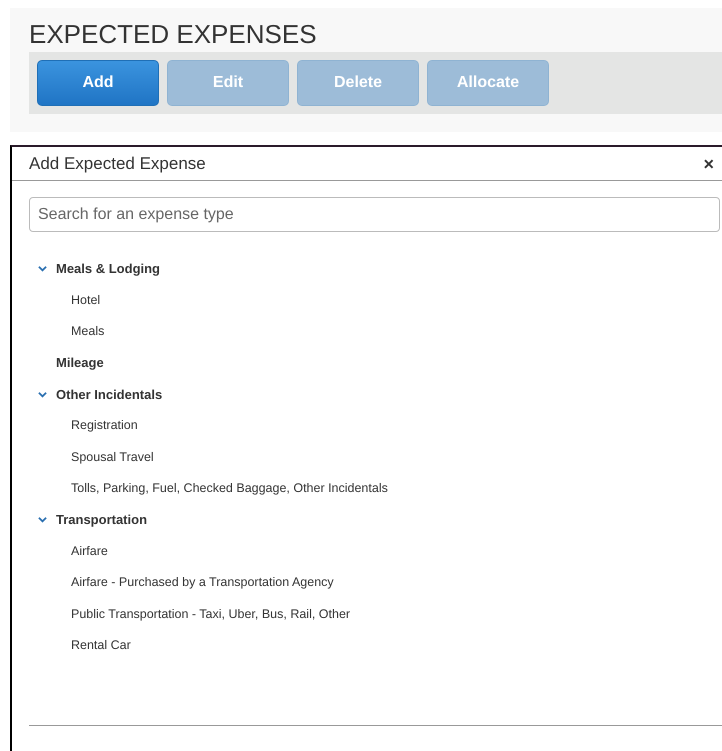  What do you see at coordinates (89, 551) in the screenshot?
I see `tree-item: Airfare` at bounding box center [89, 551].